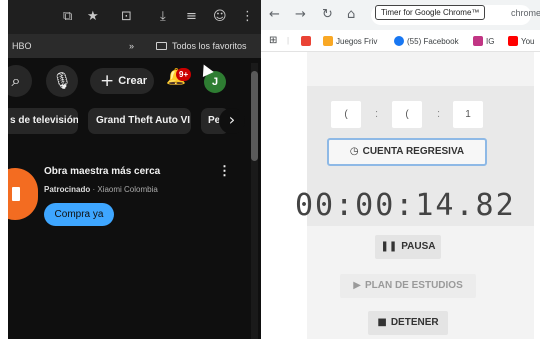 The height and width of the screenshot is (339, 540). I want to click on bookmark-ig: IG, so click(483, 41).